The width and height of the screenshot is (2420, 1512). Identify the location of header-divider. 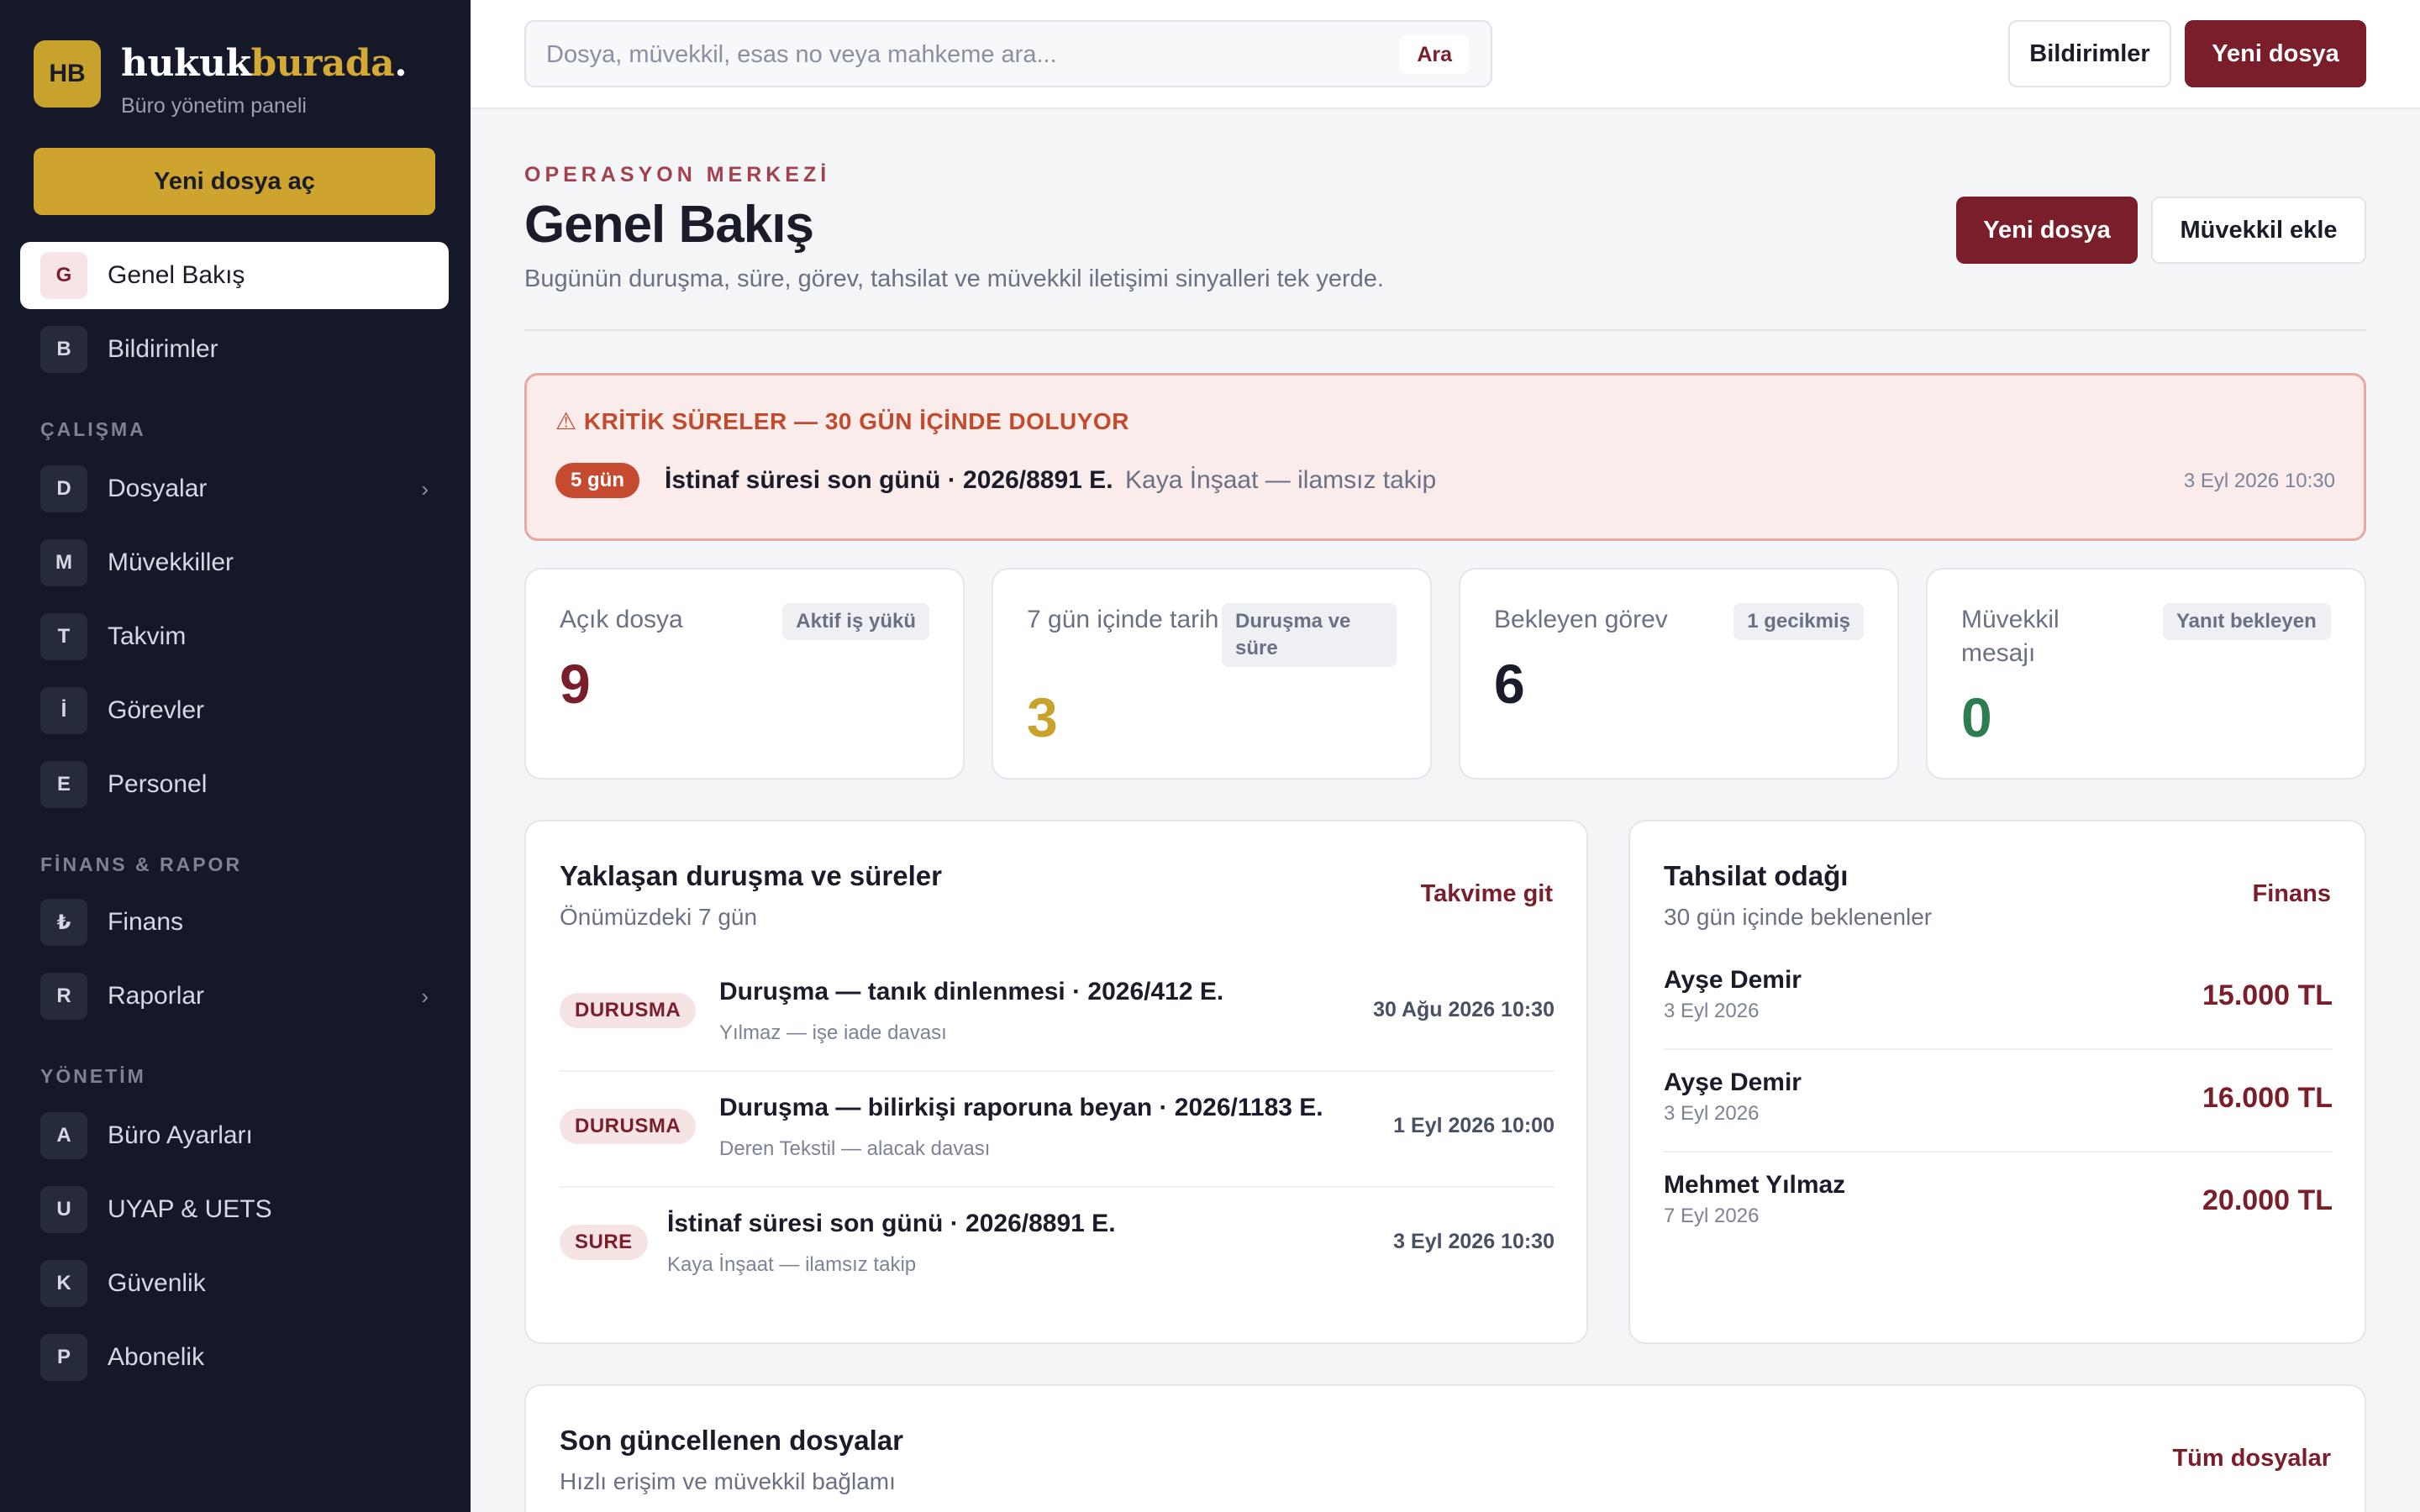
(1445, 330).